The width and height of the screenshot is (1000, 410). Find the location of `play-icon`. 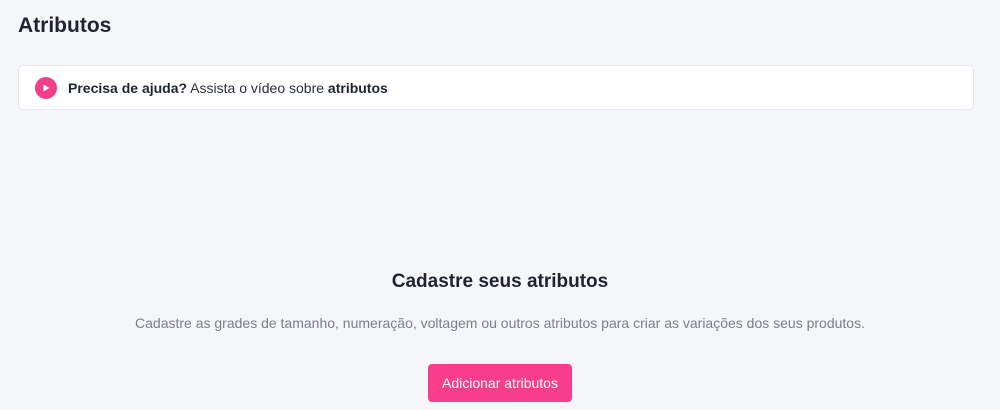

play-icon is located at coordinates (46, 87).